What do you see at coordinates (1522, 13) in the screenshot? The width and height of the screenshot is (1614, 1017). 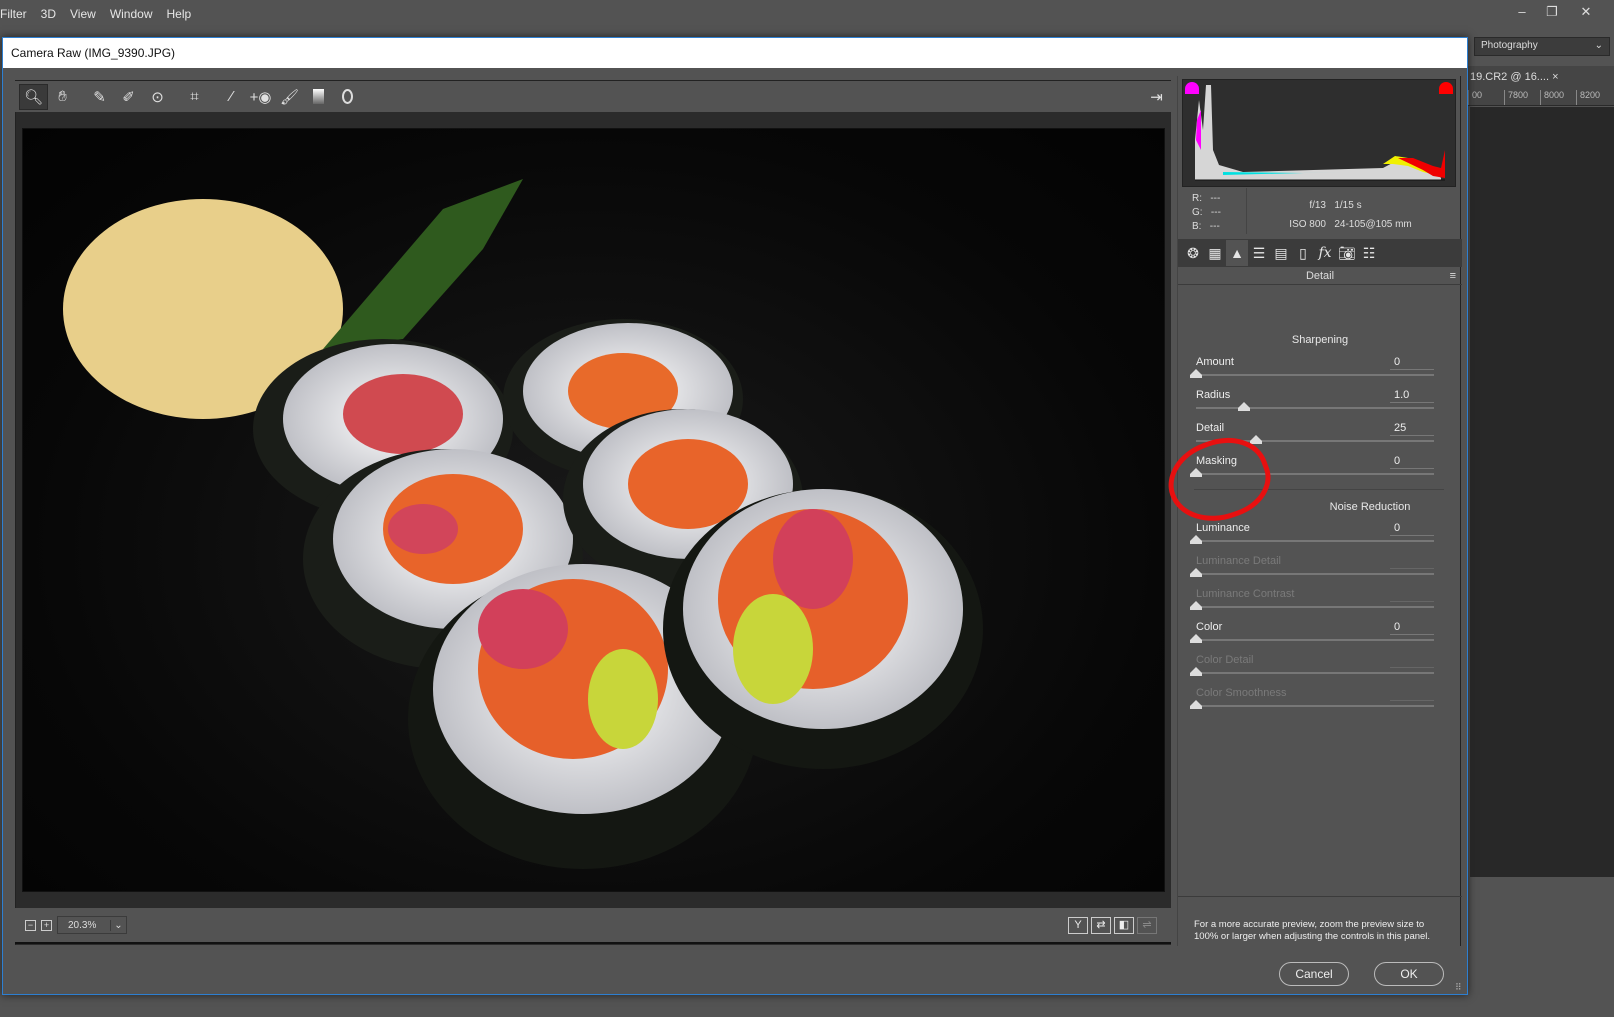 I see `minimize-button: –` at bounding box center [1522, 13].